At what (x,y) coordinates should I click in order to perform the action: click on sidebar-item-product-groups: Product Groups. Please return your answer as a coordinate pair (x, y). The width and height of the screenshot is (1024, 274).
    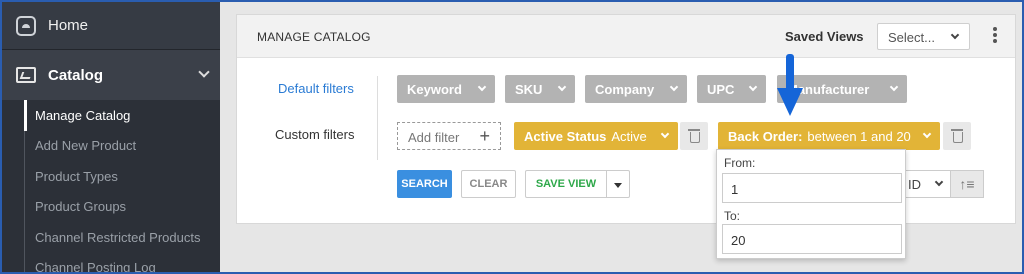
    Looking at the image, I should click on (111, 207).